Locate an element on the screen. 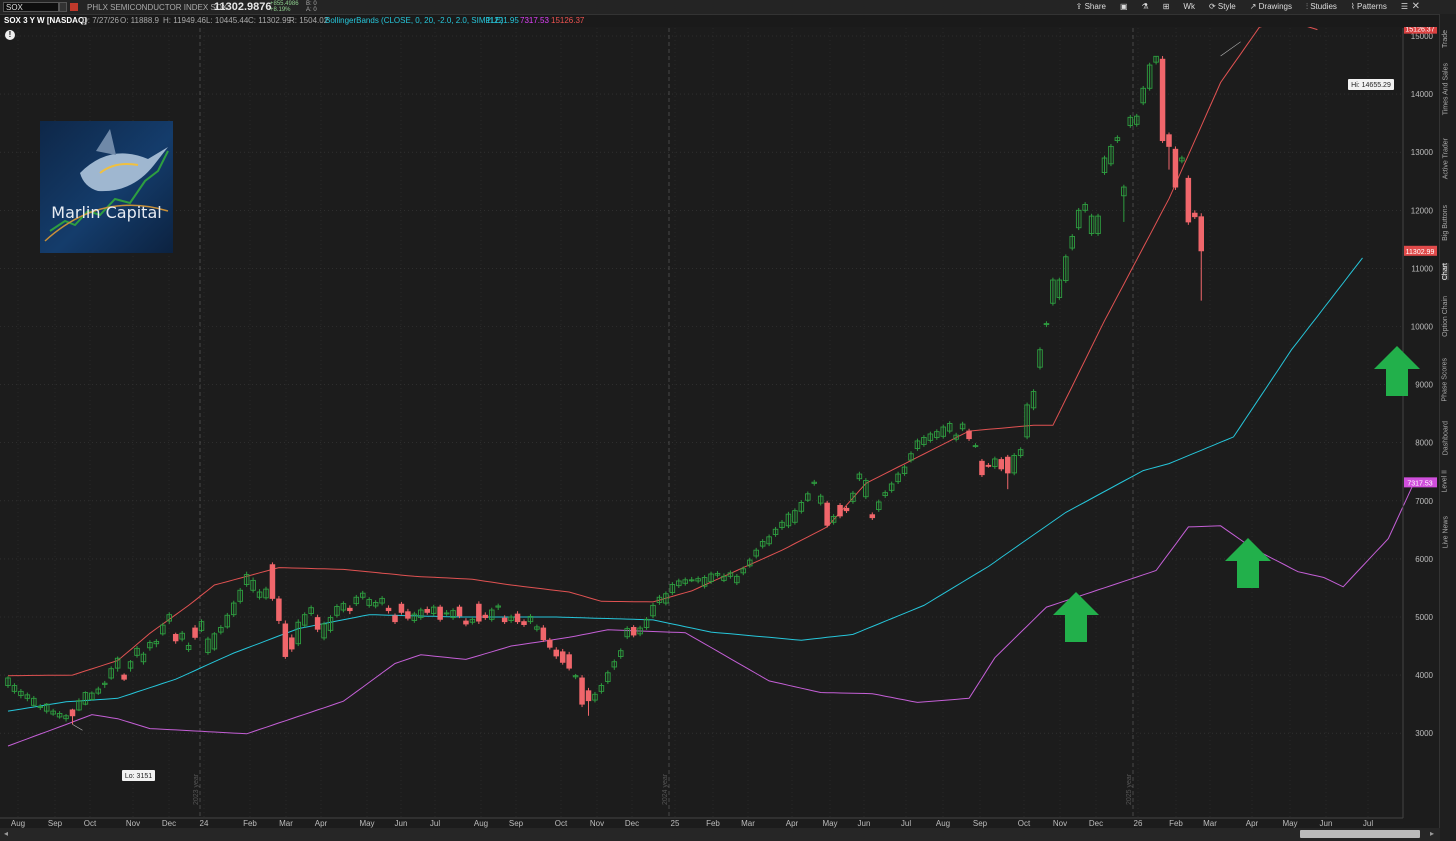 This screenshot has height=841, width=1456. sidebar-tab-live-news: Live News is located at coordinates (1445, 532).